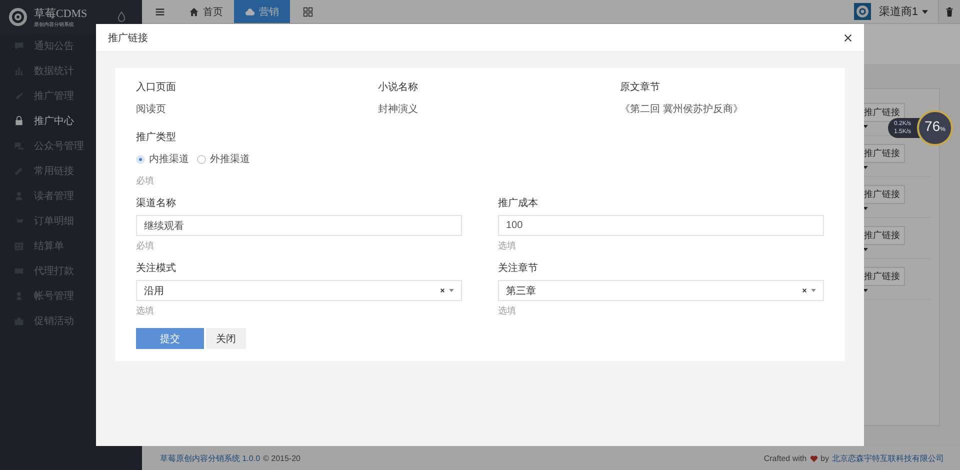  Describe the element at coordinates (61, 13) in the screenshot. I see `brand-name: 草莓CDMS` at that location.